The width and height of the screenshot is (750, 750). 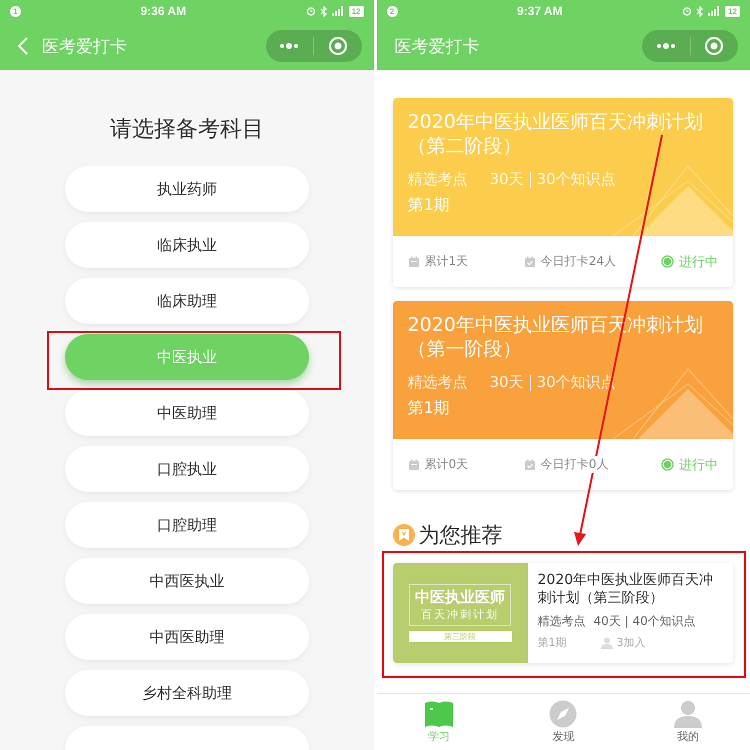 What do you see at coordinates (540, 11) in the screenshot?
I see `status-time: 9:37 AM` at bounding box center [540, 11].